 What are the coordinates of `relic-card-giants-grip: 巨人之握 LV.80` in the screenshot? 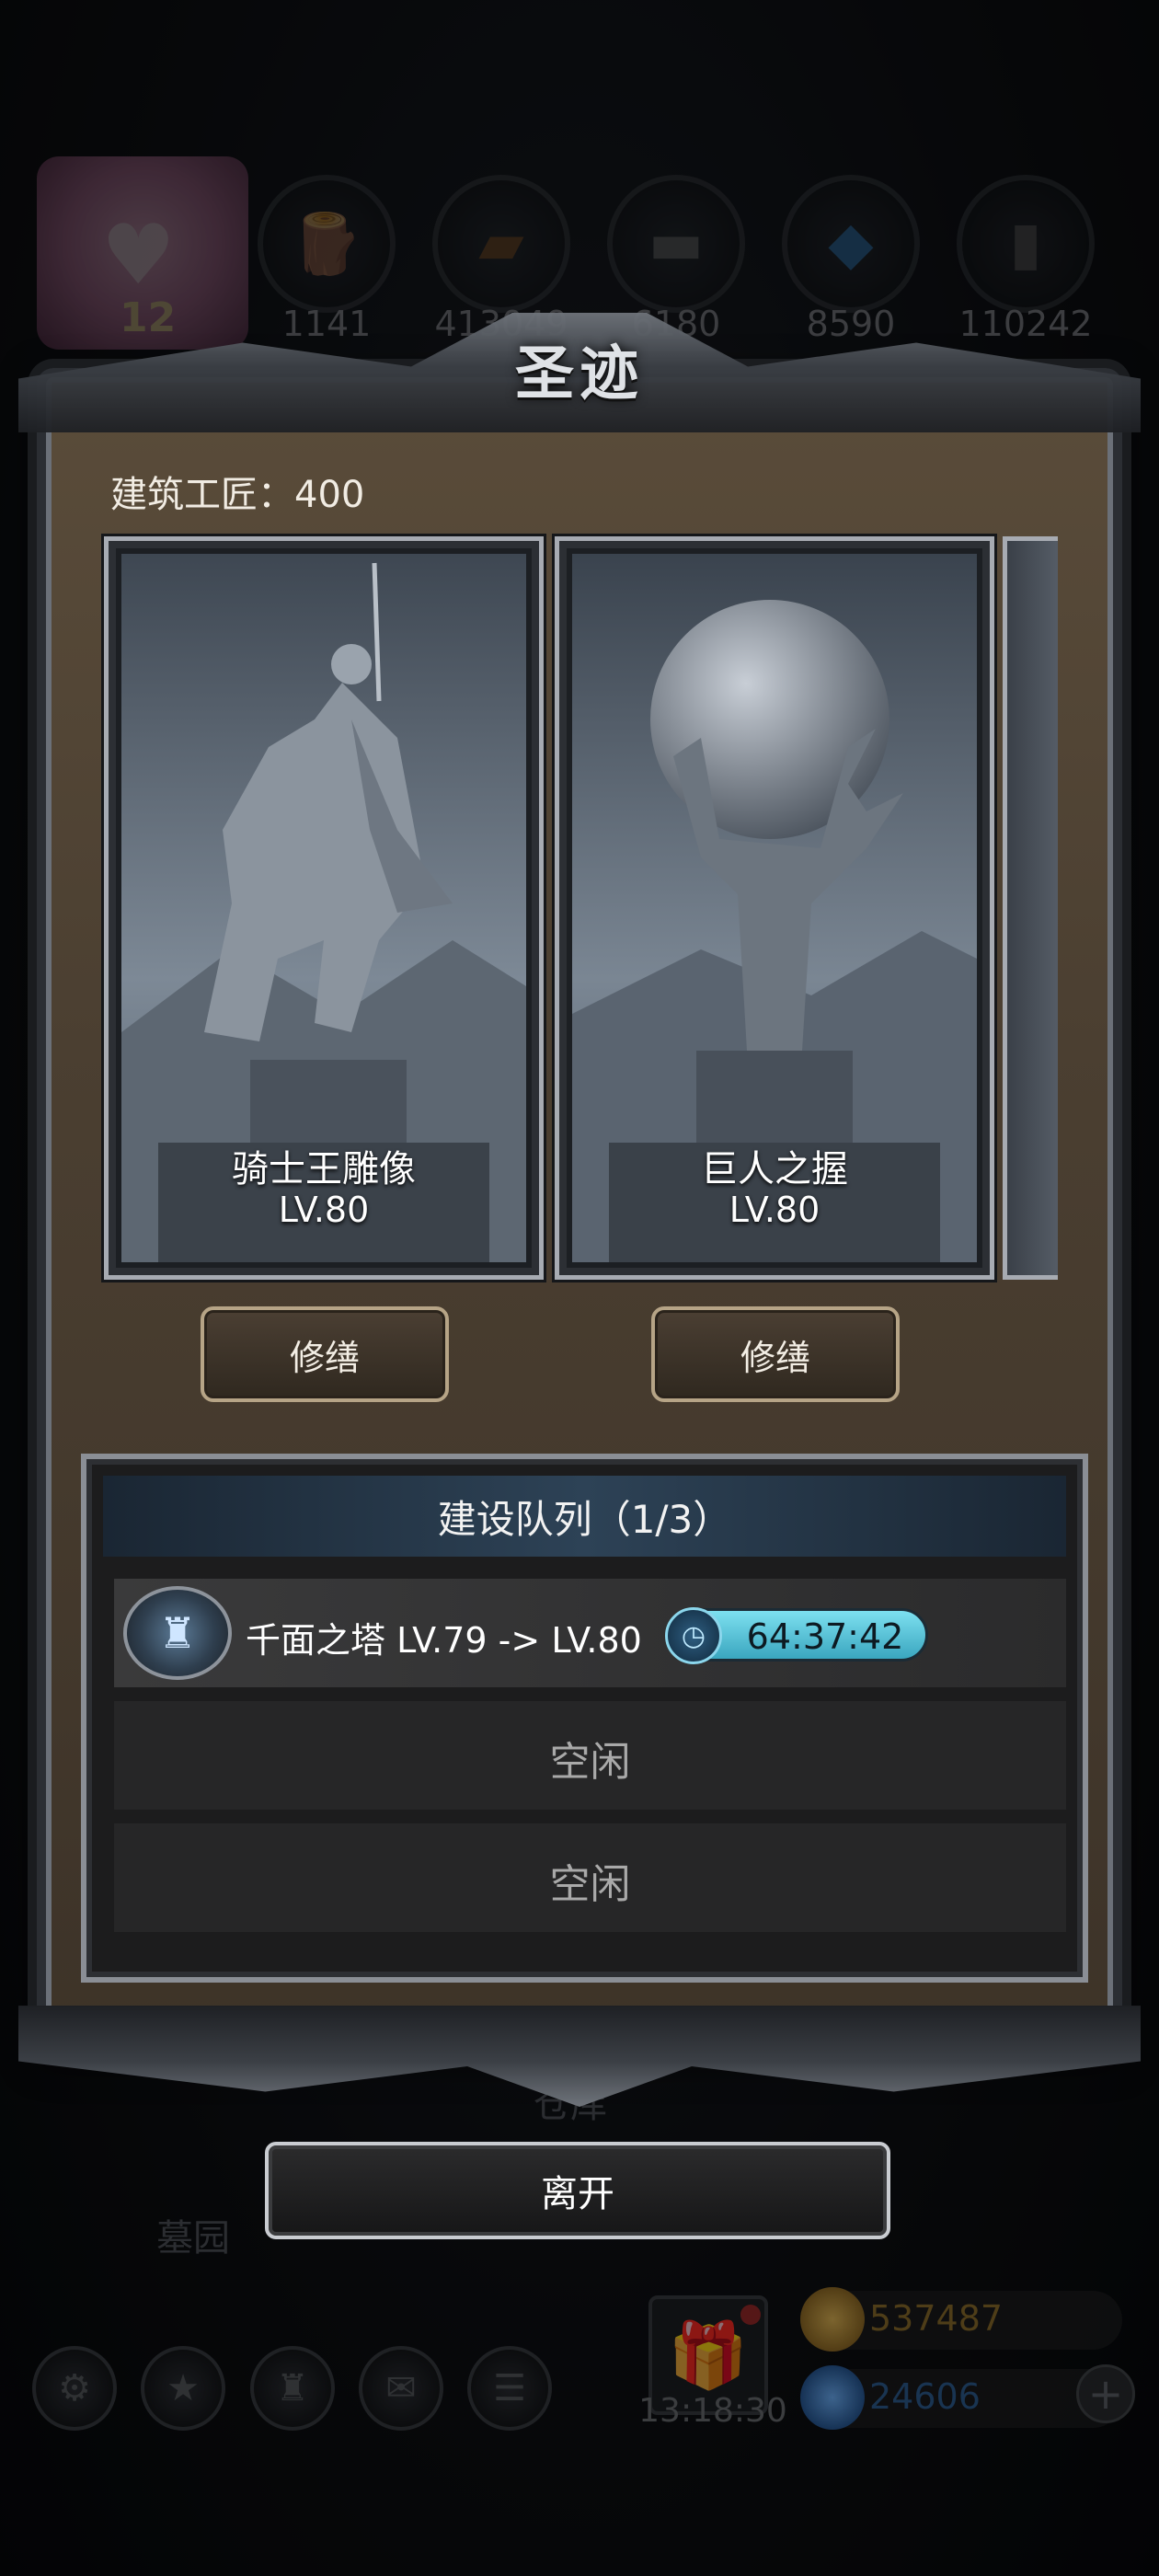 It's located at (774, 908).